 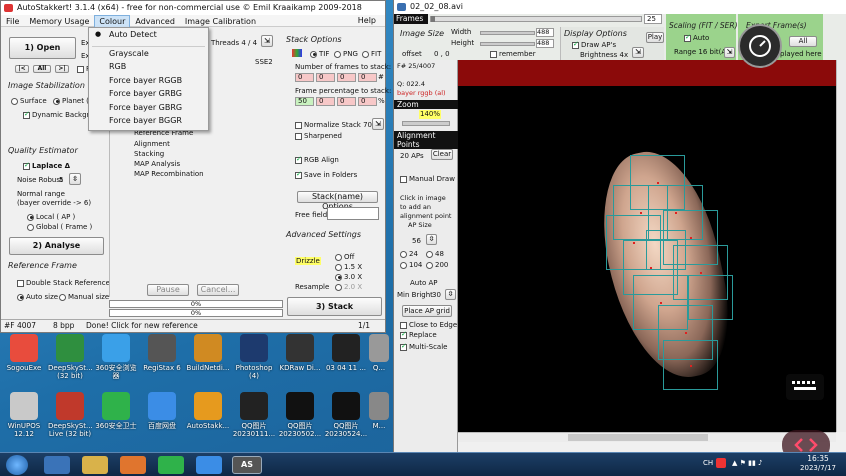 I want to click on autostakkert-taskbar-icon: AS, so click(x=247, y=465).